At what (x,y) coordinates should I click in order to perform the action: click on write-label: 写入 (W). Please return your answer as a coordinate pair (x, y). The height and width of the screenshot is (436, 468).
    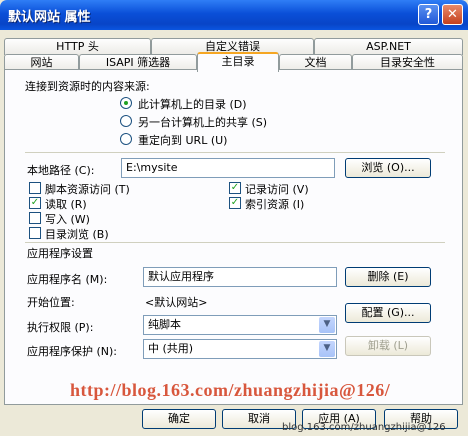
    Looking at the image, I should click on (67, 219).